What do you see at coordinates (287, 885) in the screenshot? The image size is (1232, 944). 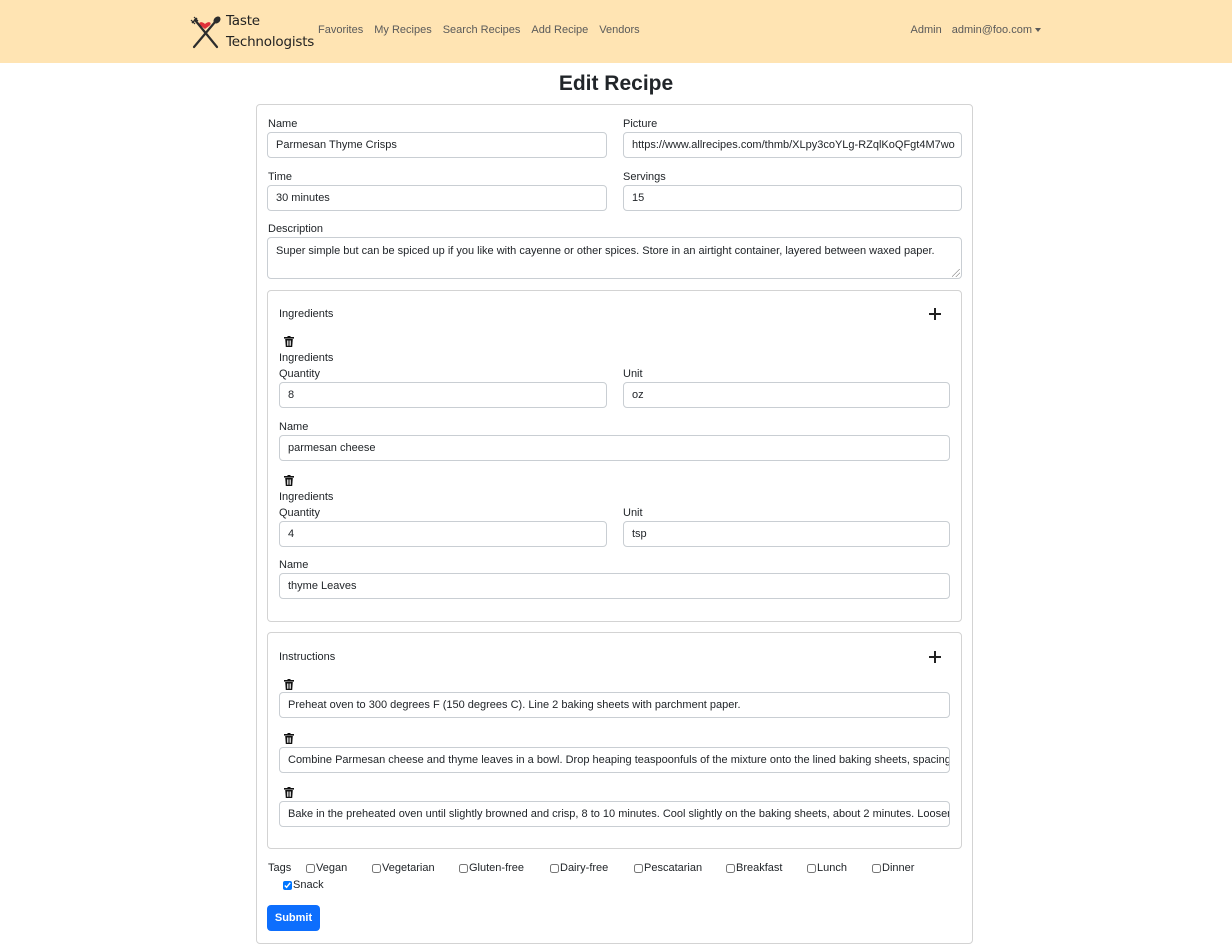 I see `tag-snack-checkbox` at bounding box center [287, 885].